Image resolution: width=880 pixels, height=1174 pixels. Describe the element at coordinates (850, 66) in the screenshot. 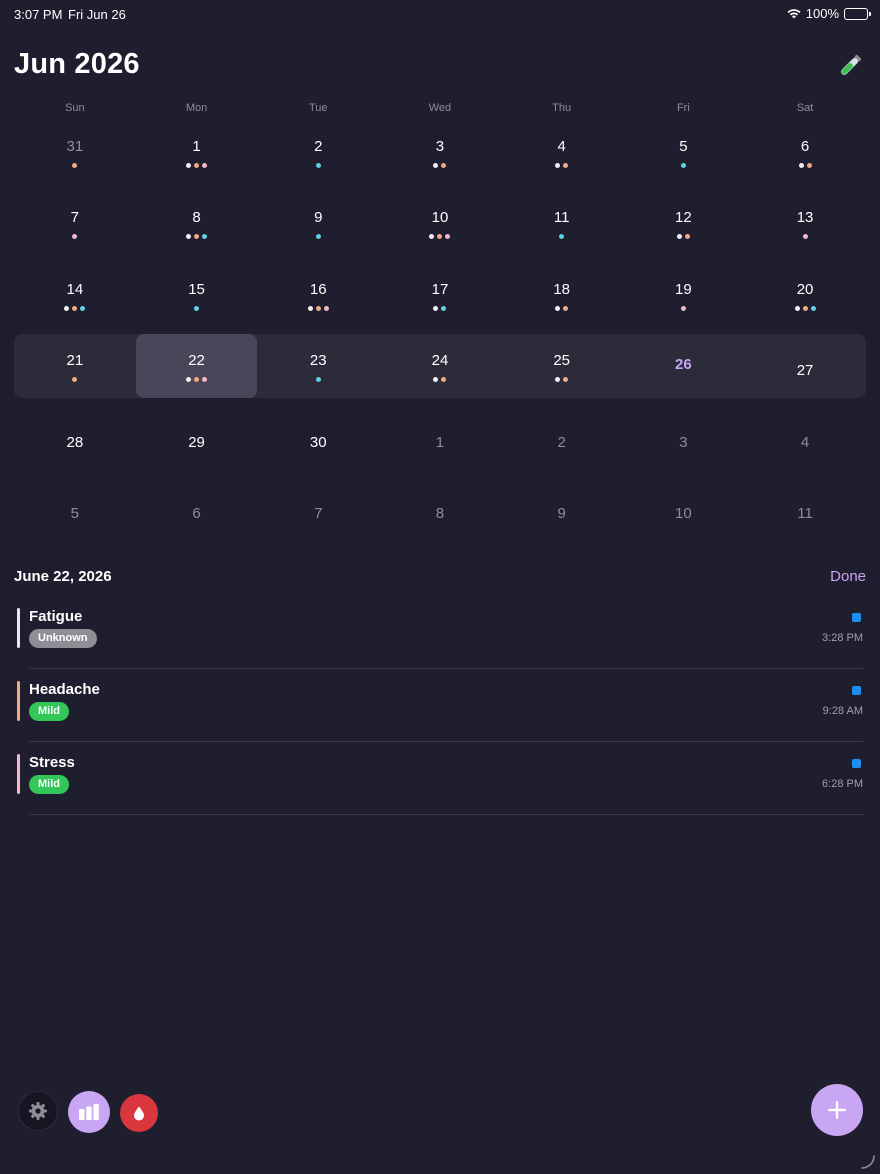

I see `lab-button` at that location.